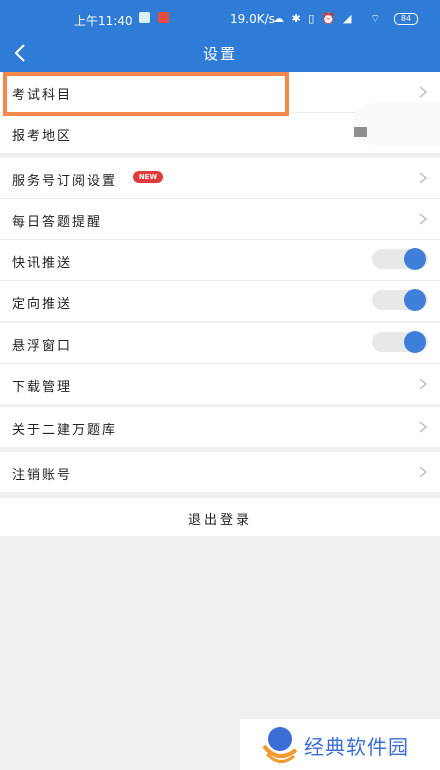 Image resolution: width=440 pixels, height=770 pixels. What do you see at coordinates (375, 18) in the screenshot?
I see `wifi-icon: ⌔` at bounding box center [375, 18].